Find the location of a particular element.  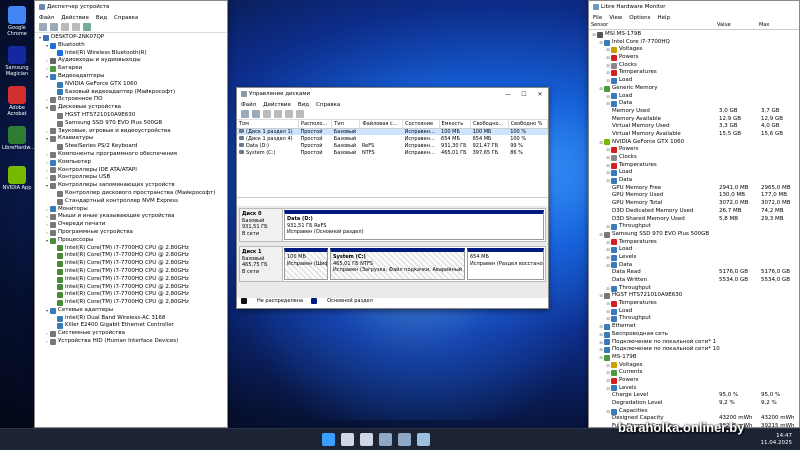

sensor-row: Degradation Level 9,2 % 9,2 % is located at coordinates (694, 404).